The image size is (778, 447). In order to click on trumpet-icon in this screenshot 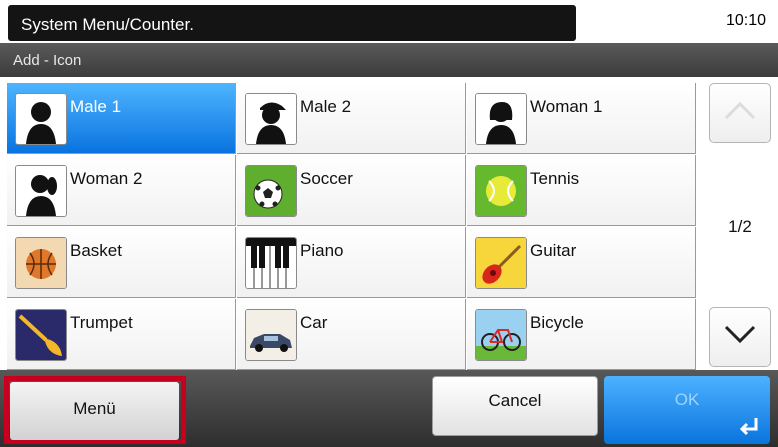, I will do `click(41, 335)`.